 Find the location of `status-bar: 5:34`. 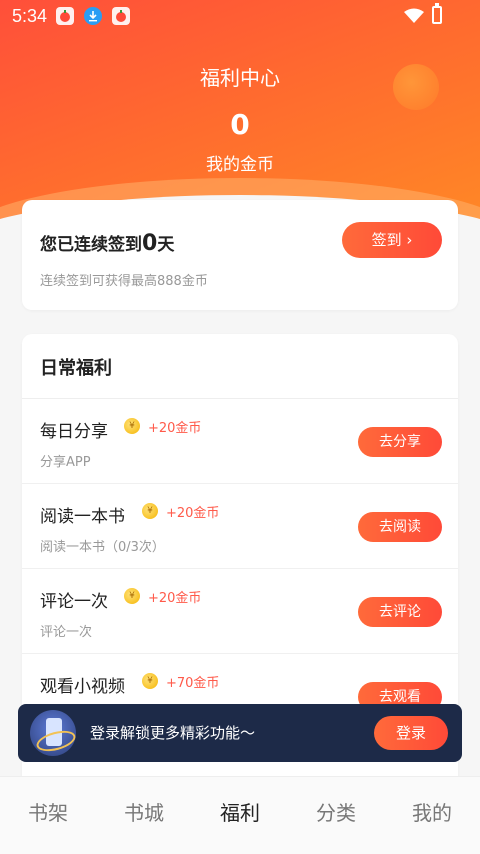

status-bar: 5:34 is located at coordinates (240, 16).